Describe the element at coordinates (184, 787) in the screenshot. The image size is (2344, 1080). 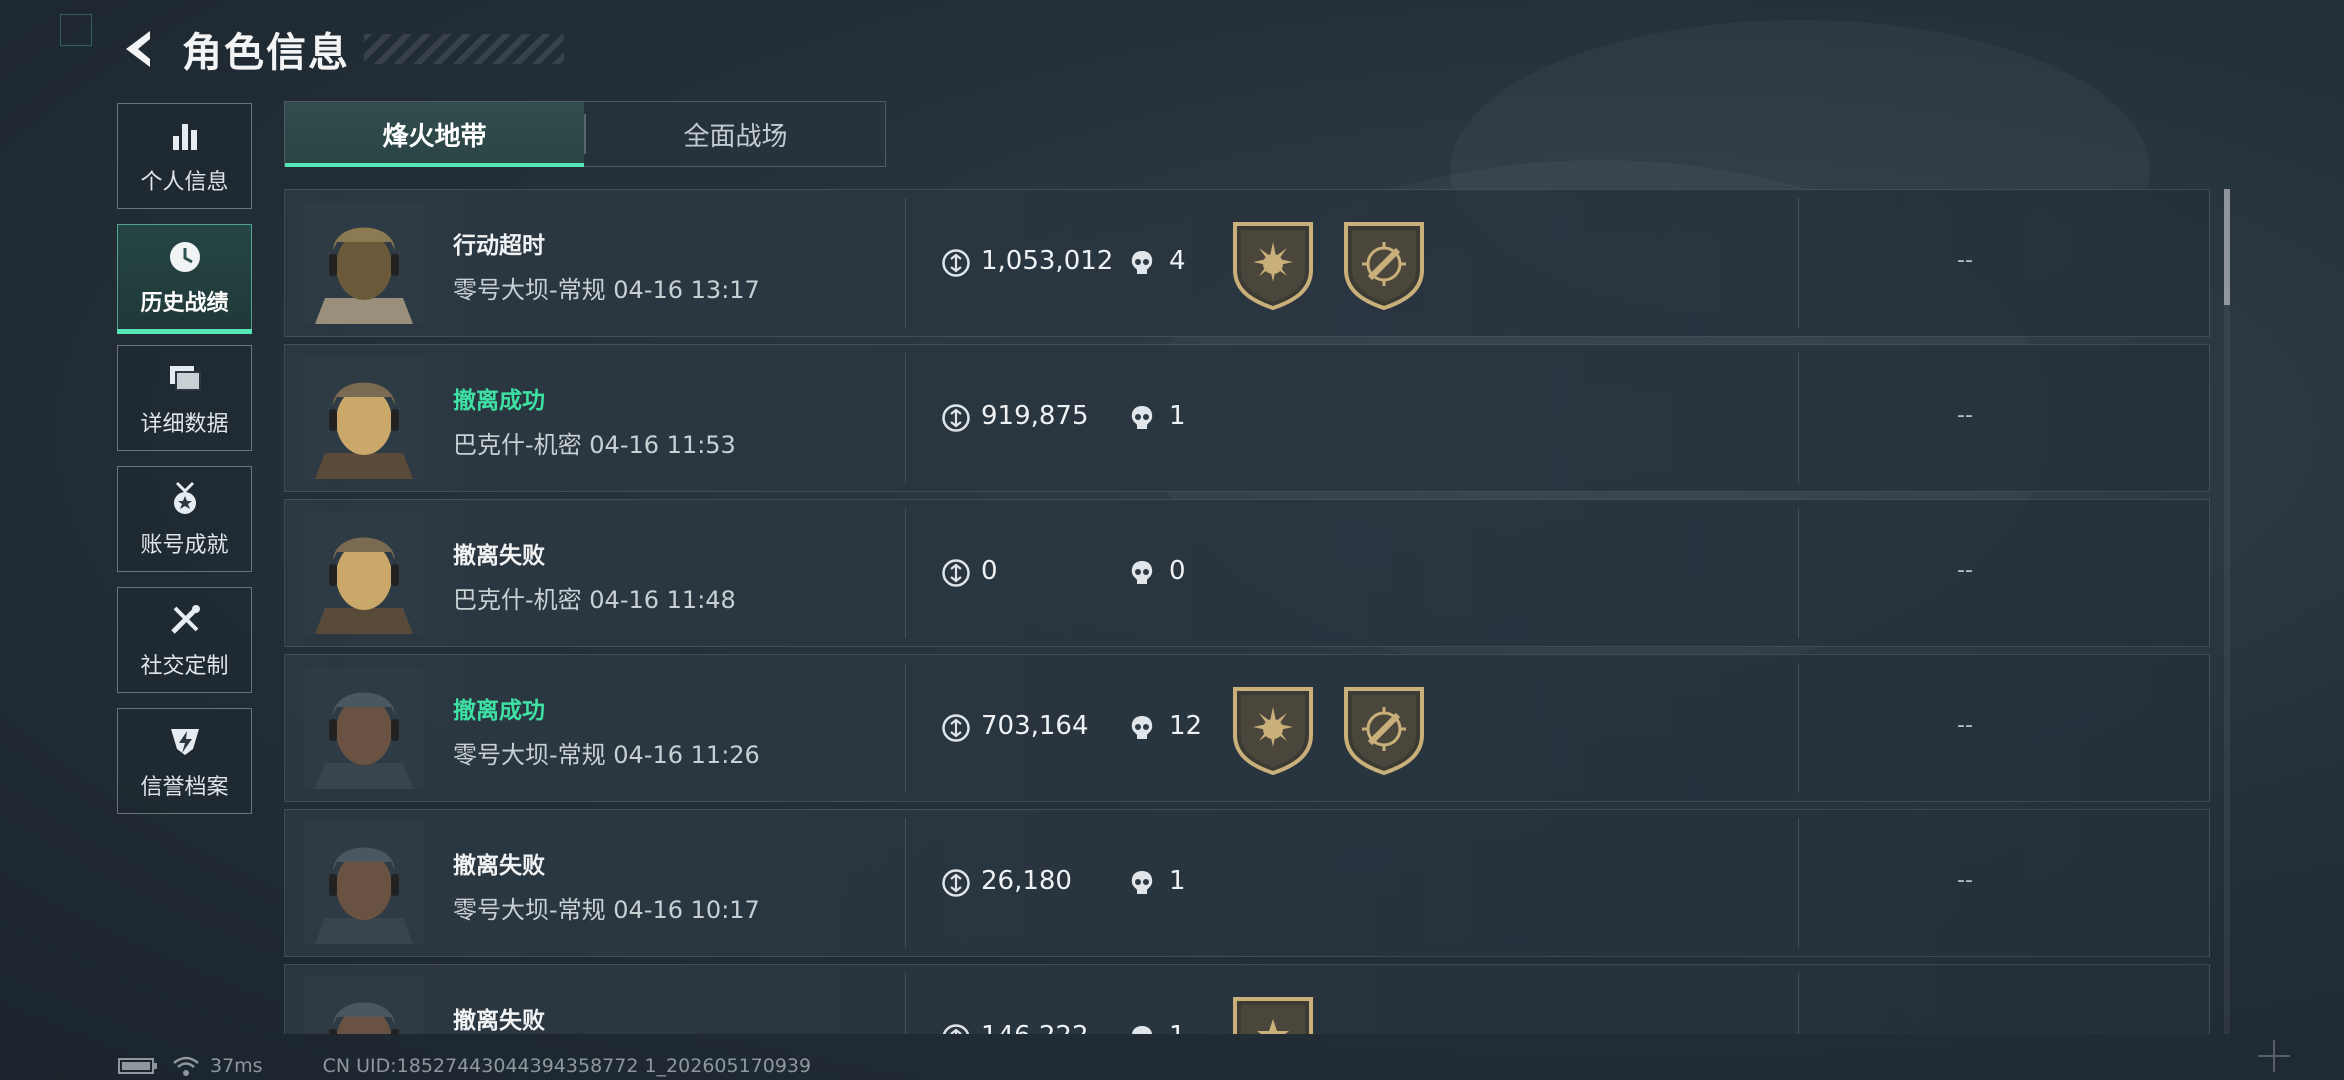
I see `sidebar-item-label: 信誉档案` at that location.